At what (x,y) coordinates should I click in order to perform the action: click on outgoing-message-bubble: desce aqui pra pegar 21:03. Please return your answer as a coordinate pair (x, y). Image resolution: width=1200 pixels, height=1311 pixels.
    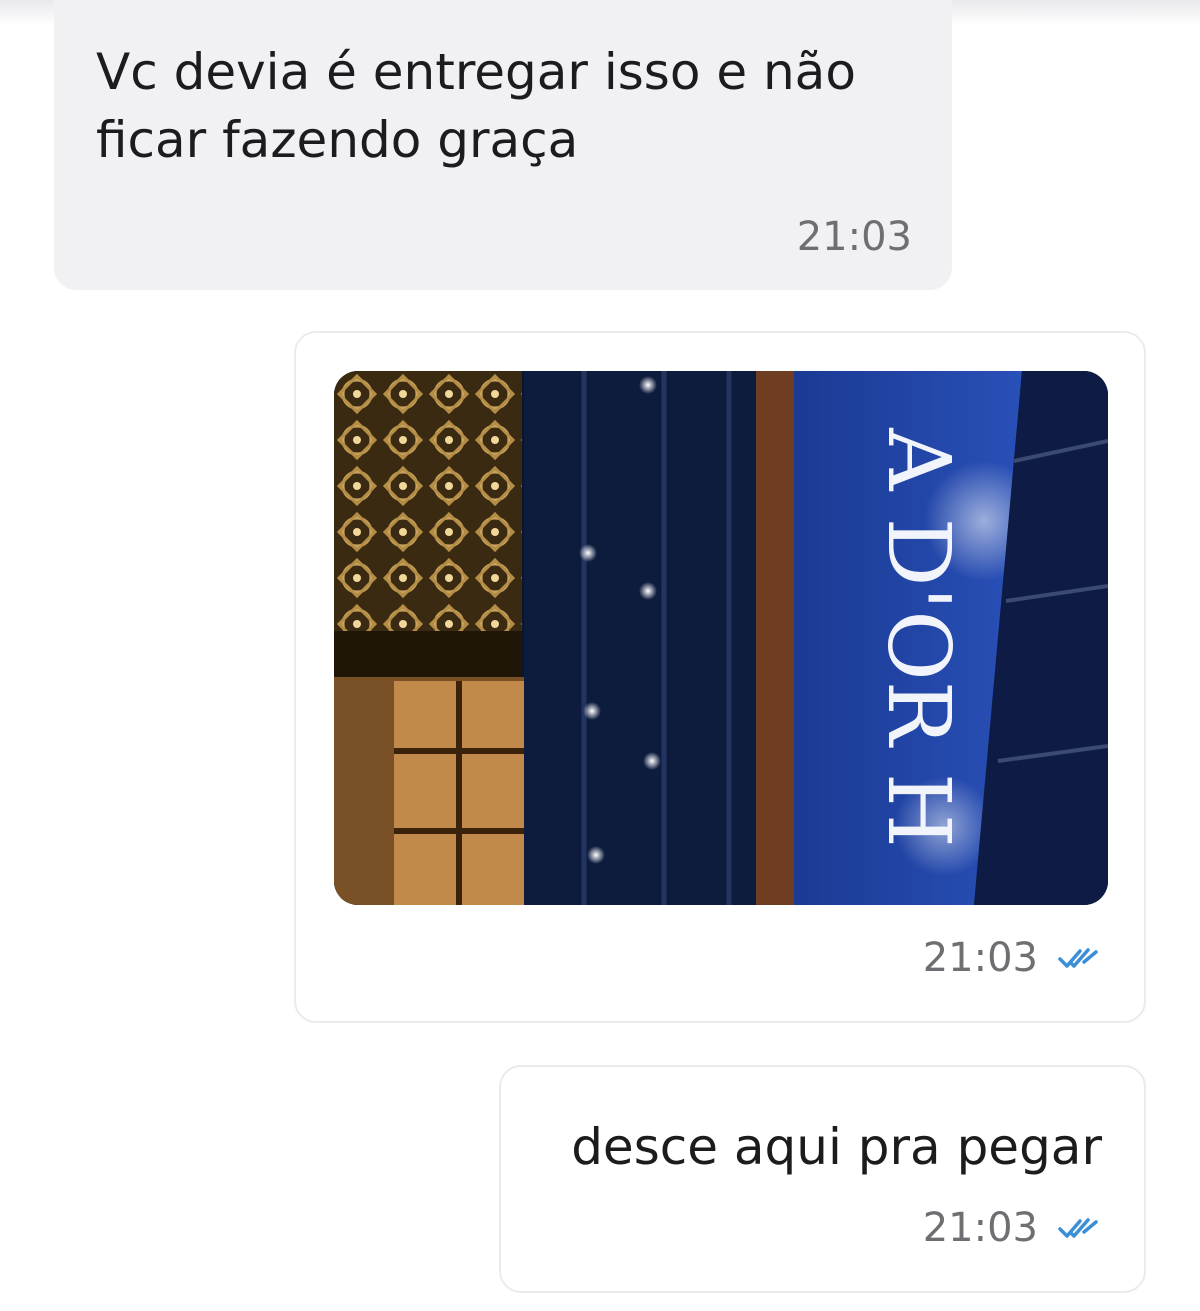
    Looking at the image, I should click on (822, 1179).